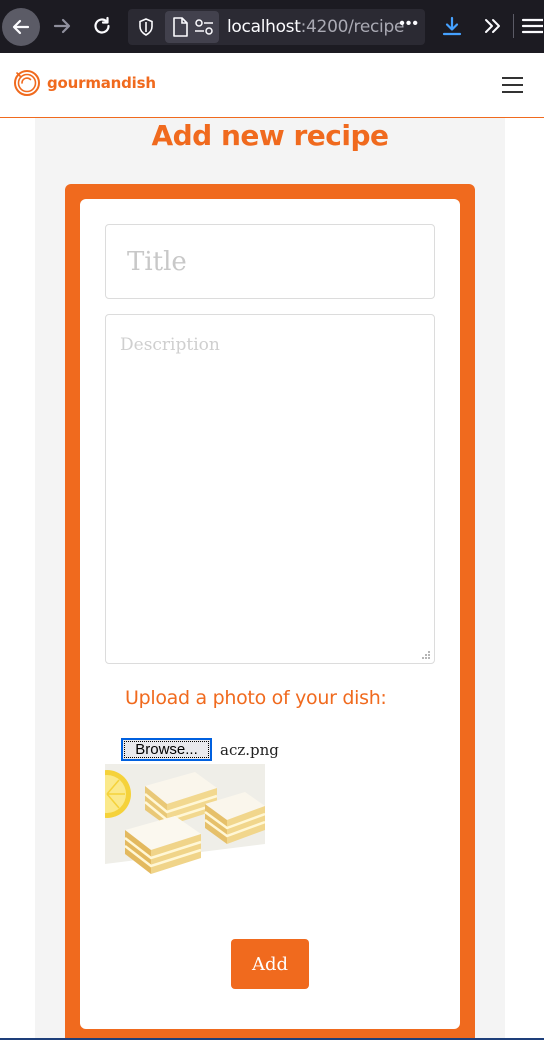 This screenshot has height=1040, width=544. I want to click on shield-icon, so click(146, 27).